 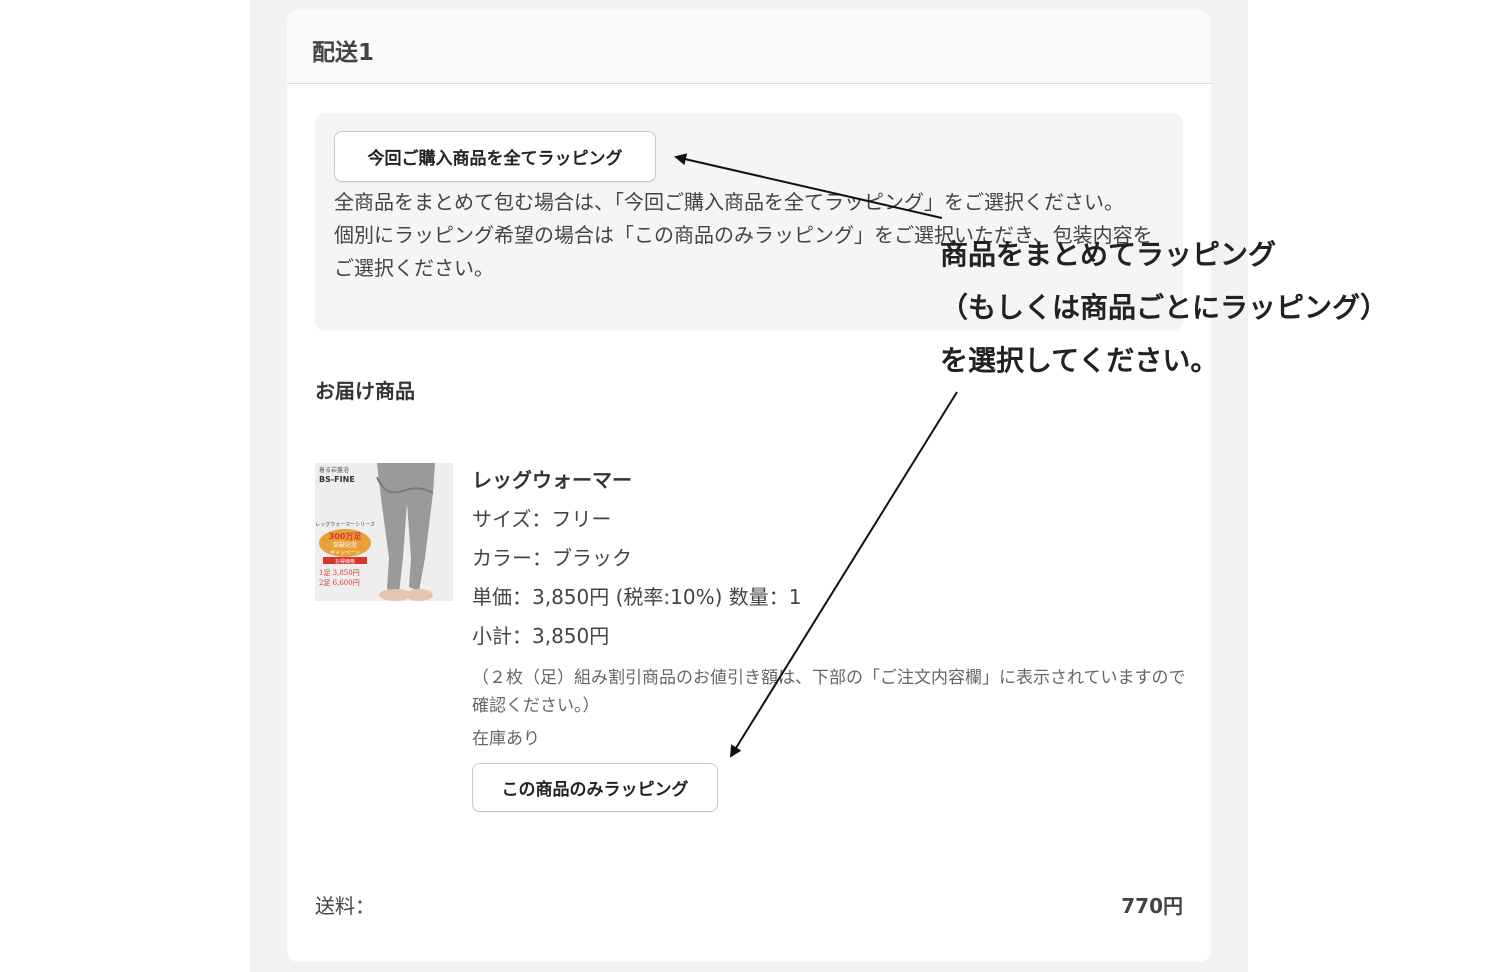 I want to click on annotation-line: を選択してください。, so click(x=1079, y=360).